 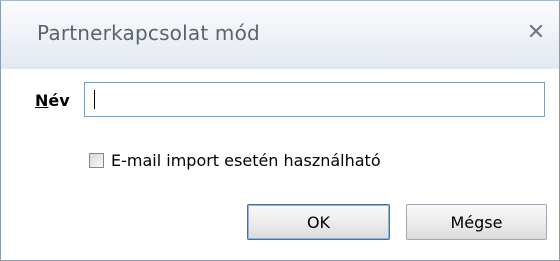 I want to click on email-import-option: E-mail import esetén használható, so click(x=235, y=160).